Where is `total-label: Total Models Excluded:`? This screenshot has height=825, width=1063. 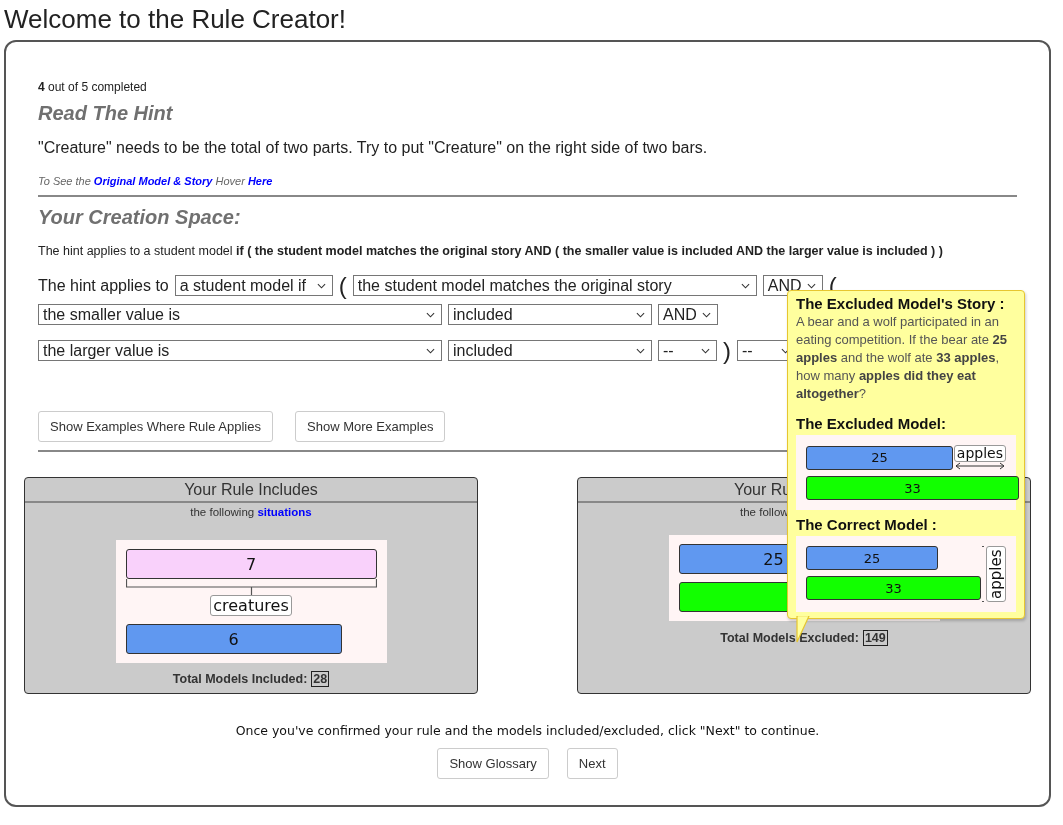
total-label: Total Models Excluded: is located at coordinates (789, 638).